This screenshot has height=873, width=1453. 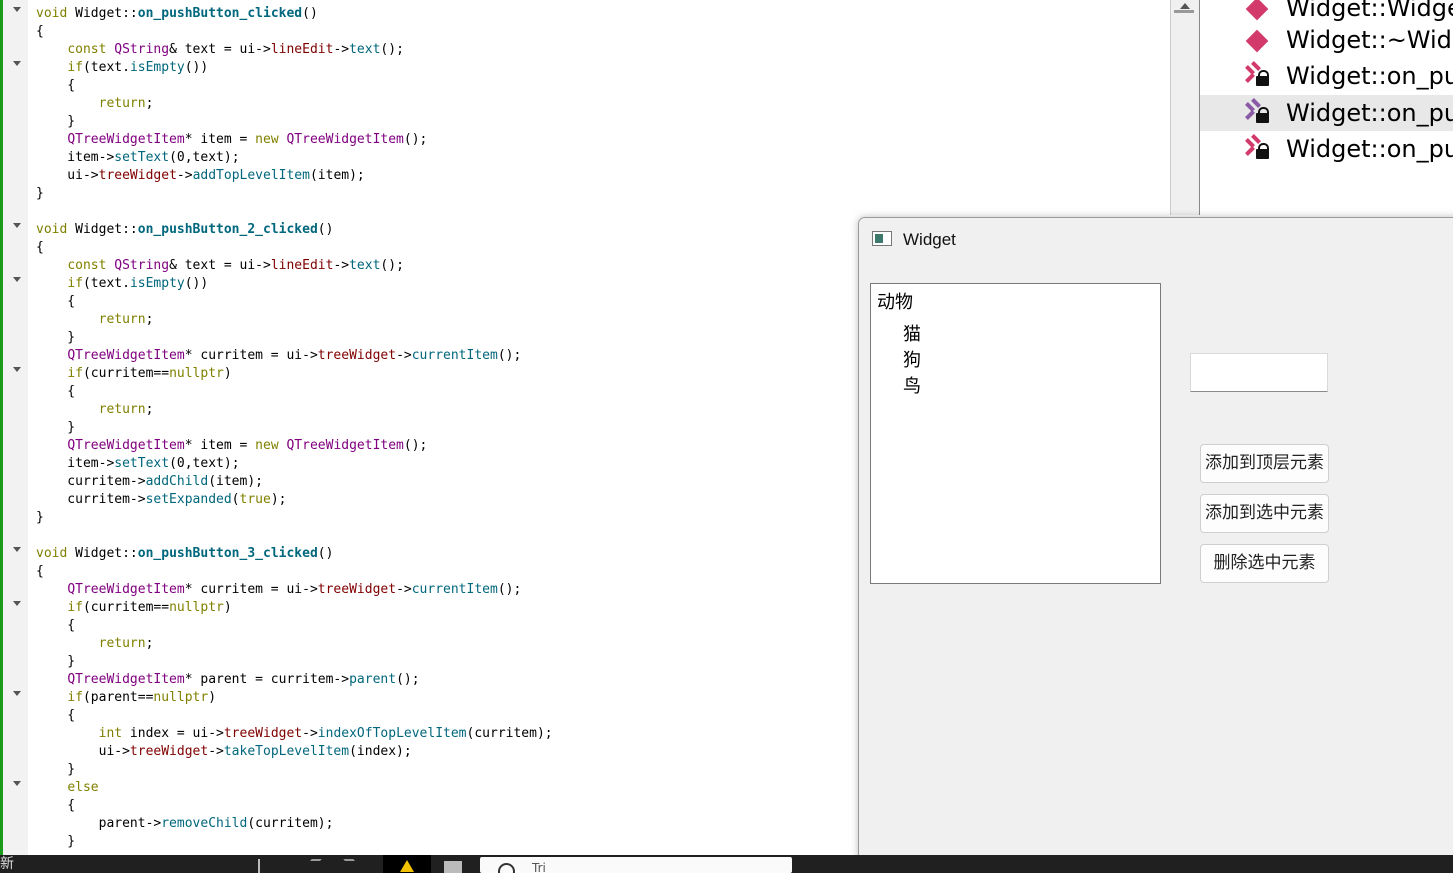 I want to click on pin-icon, so click(x=259, y=866).